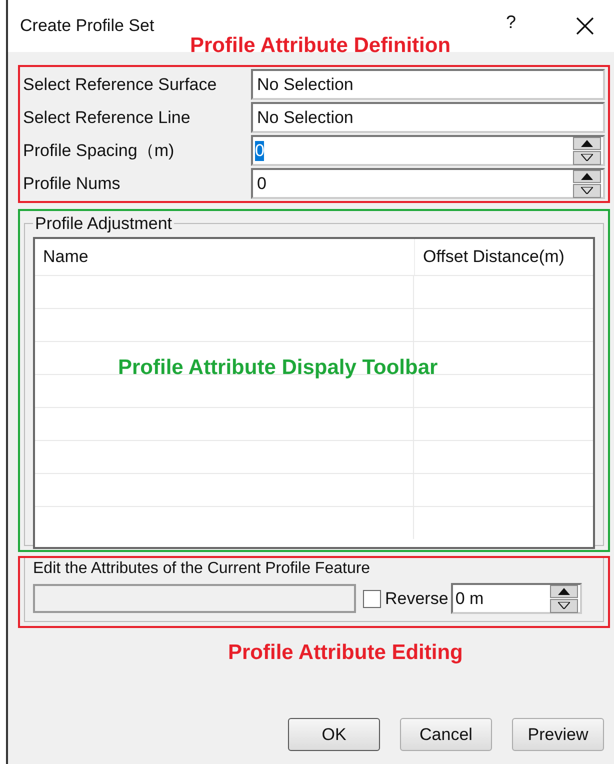 The width and height of the screenshot is (614, 764). Describe the element at coordinates (87, 26) in the screenshot. I see `window-title: Create Profile Set` at that location.